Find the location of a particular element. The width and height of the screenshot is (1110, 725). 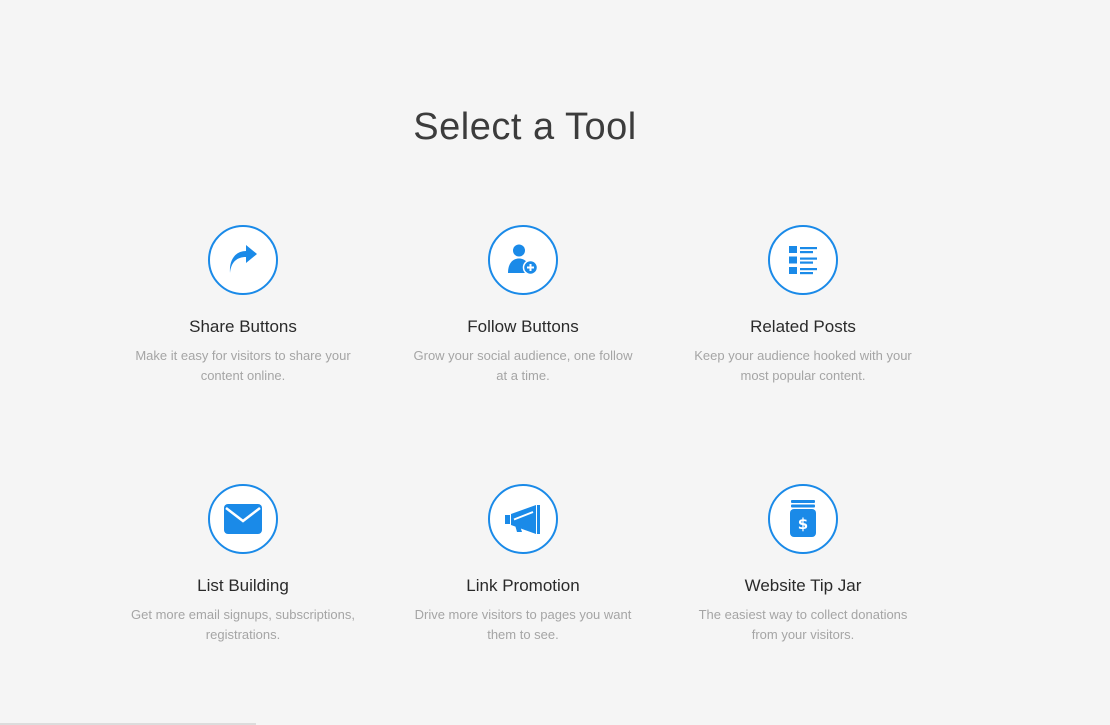

tool-name: Share Buttons is located at coordinates (243, 326).